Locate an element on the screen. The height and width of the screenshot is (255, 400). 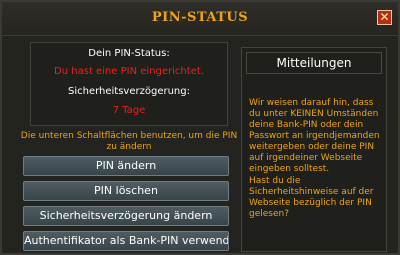
use-authenticator-button: Authentifikator als Bank-PIN verwenden is located at coordinates (126, 241).